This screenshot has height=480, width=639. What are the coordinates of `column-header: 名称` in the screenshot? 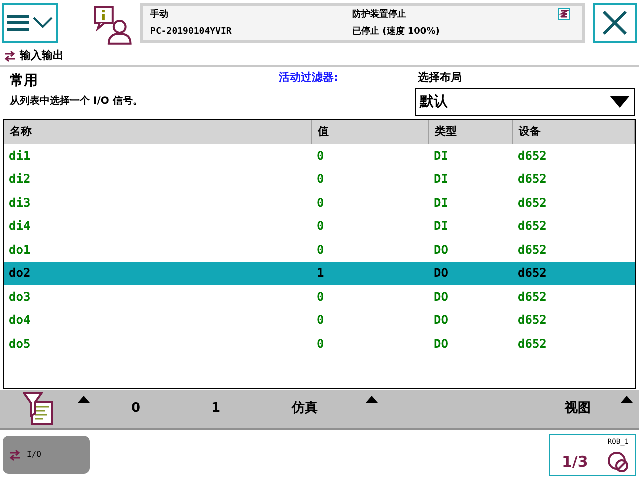 It's located at (158, 132).